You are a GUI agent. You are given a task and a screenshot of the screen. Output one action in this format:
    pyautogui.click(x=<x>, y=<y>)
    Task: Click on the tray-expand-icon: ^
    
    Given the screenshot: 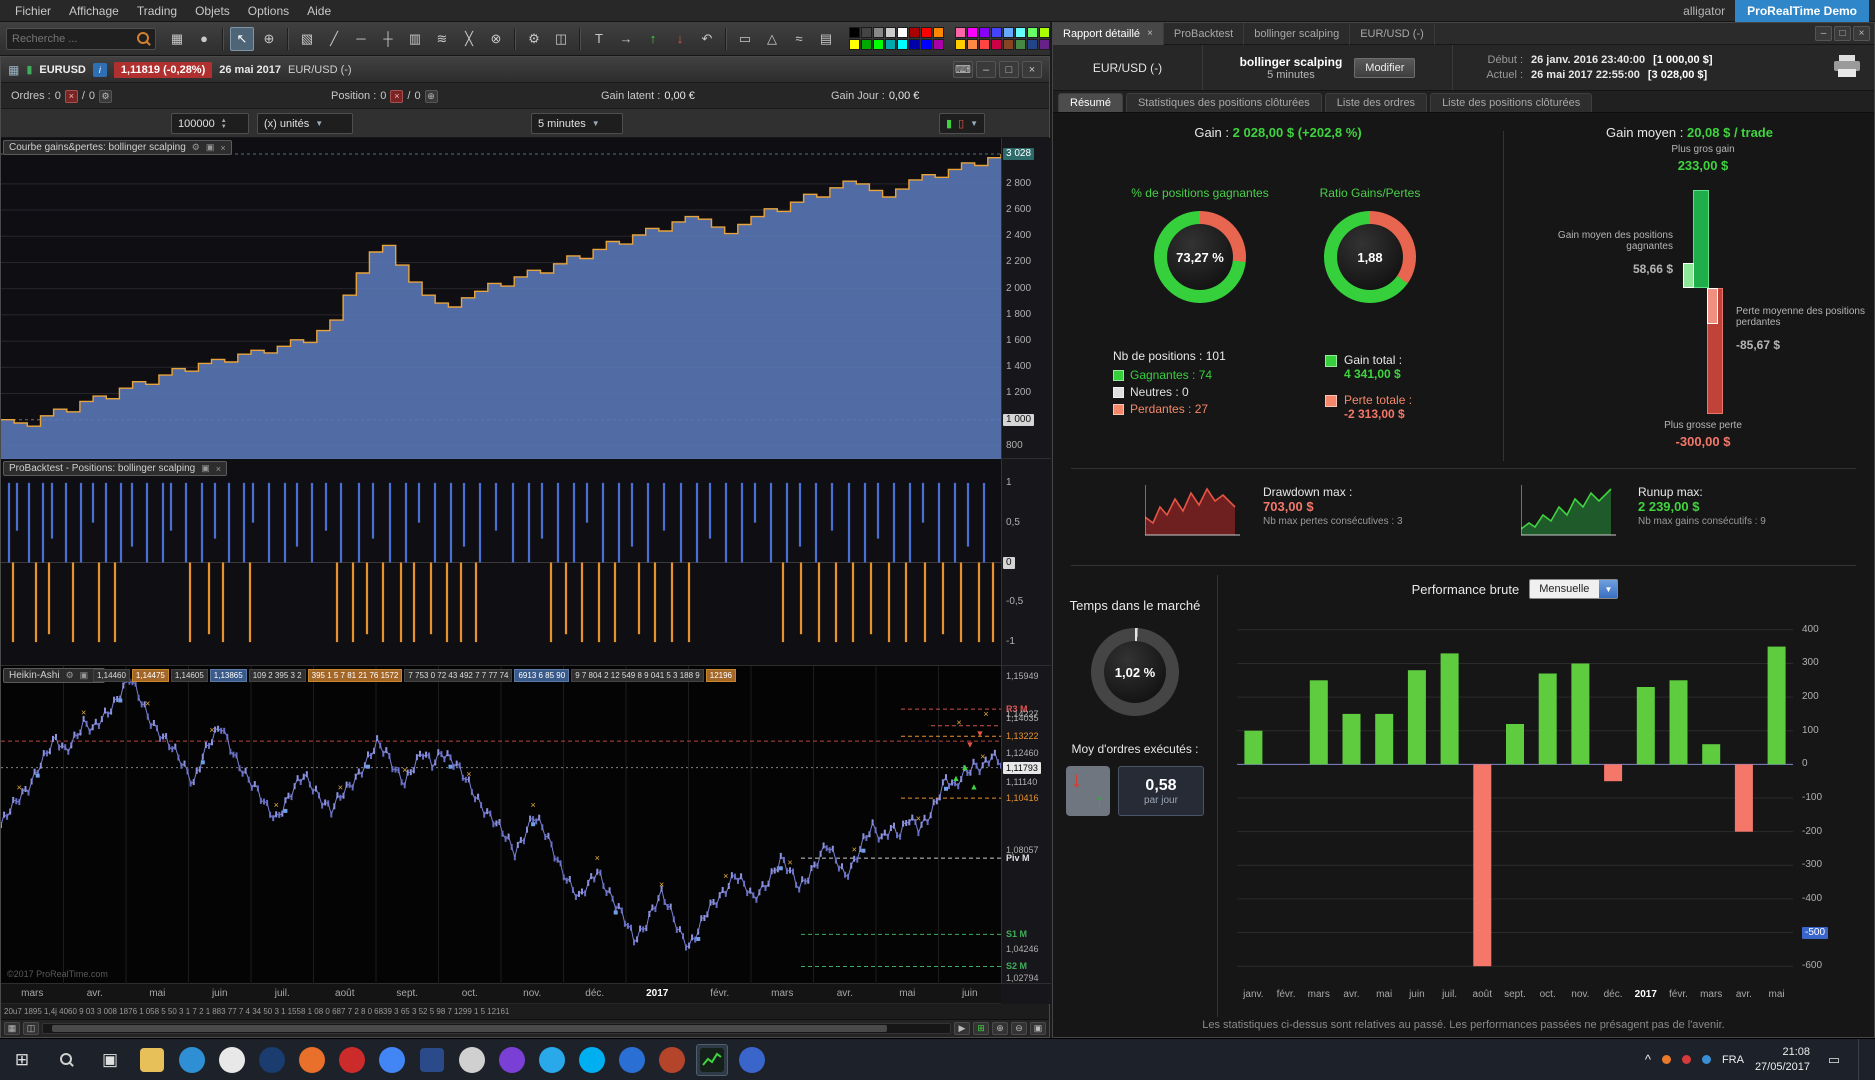 What is the action you would take?
    pyautogui.click(x=1648, y=1059)
    